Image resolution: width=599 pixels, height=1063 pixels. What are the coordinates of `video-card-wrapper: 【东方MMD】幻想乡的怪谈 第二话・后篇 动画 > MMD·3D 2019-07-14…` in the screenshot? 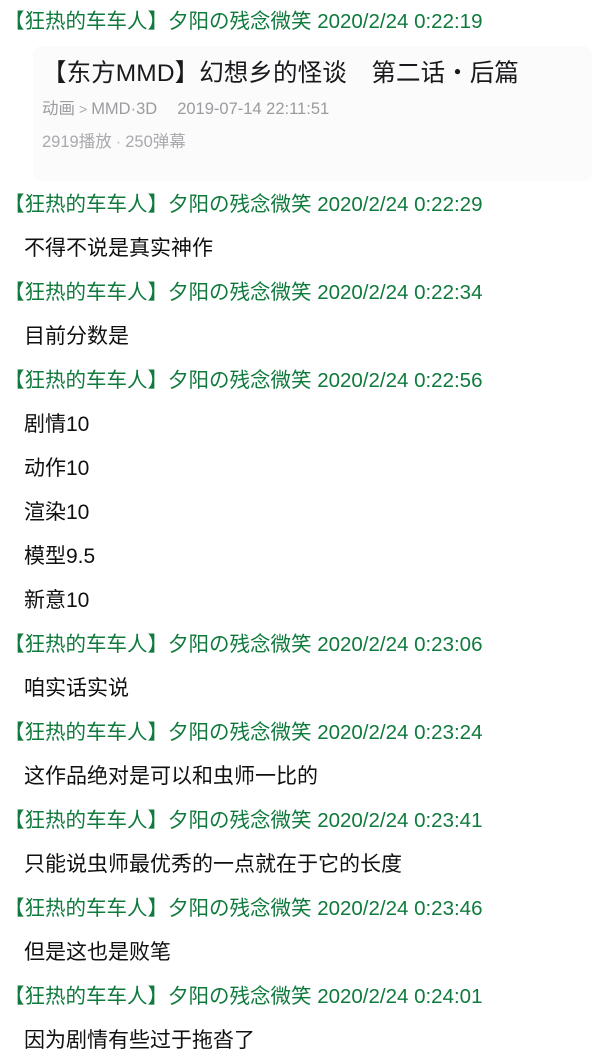 It's located at (299, 113).